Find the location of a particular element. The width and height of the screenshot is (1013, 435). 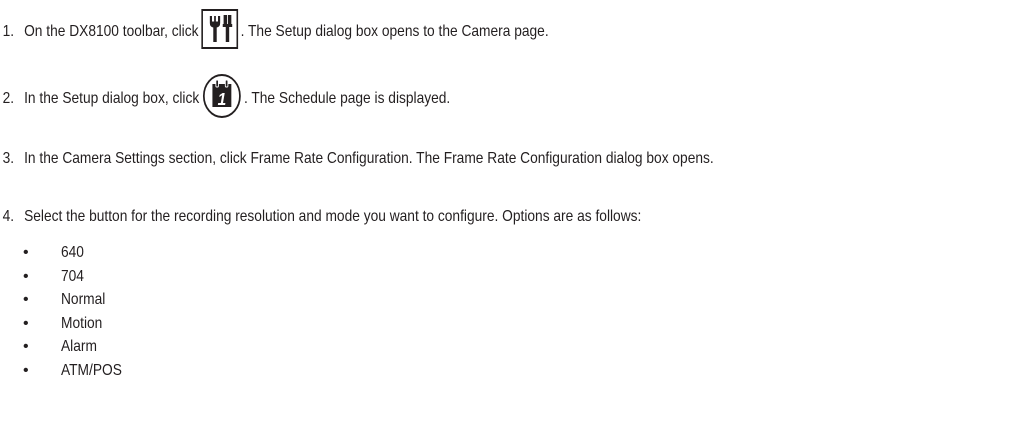

schedule-calendar-icon: 1 is located at coordinates (222, 99).